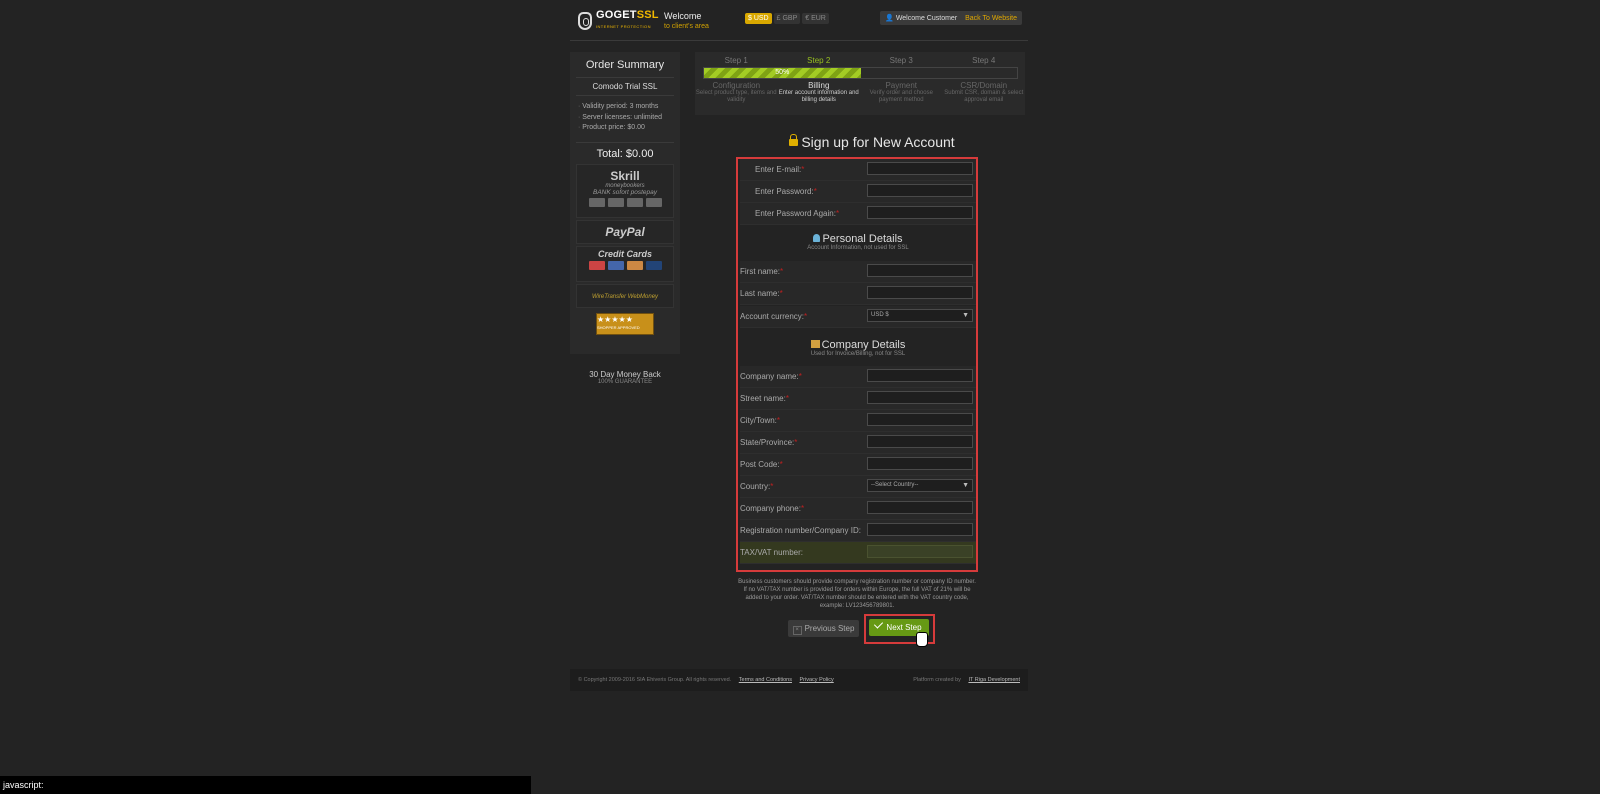  Describe the element at coordinates (625, 324) in the screenshot. I see `shopper-approved-seal: ★★★★★ SHOPPER APPROVED` at that location.